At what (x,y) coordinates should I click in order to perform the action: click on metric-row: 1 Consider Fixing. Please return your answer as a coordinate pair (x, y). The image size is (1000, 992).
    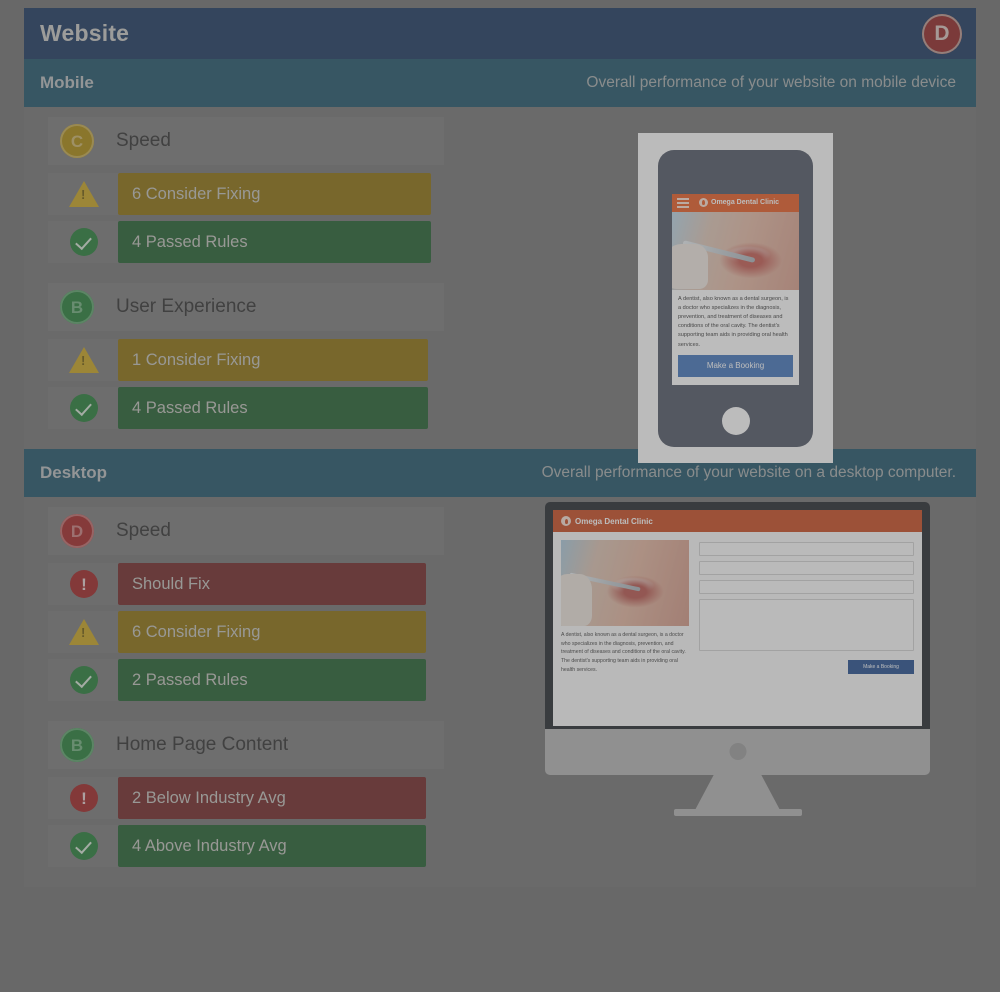
    Looking at the image, I should click on (234, 360).